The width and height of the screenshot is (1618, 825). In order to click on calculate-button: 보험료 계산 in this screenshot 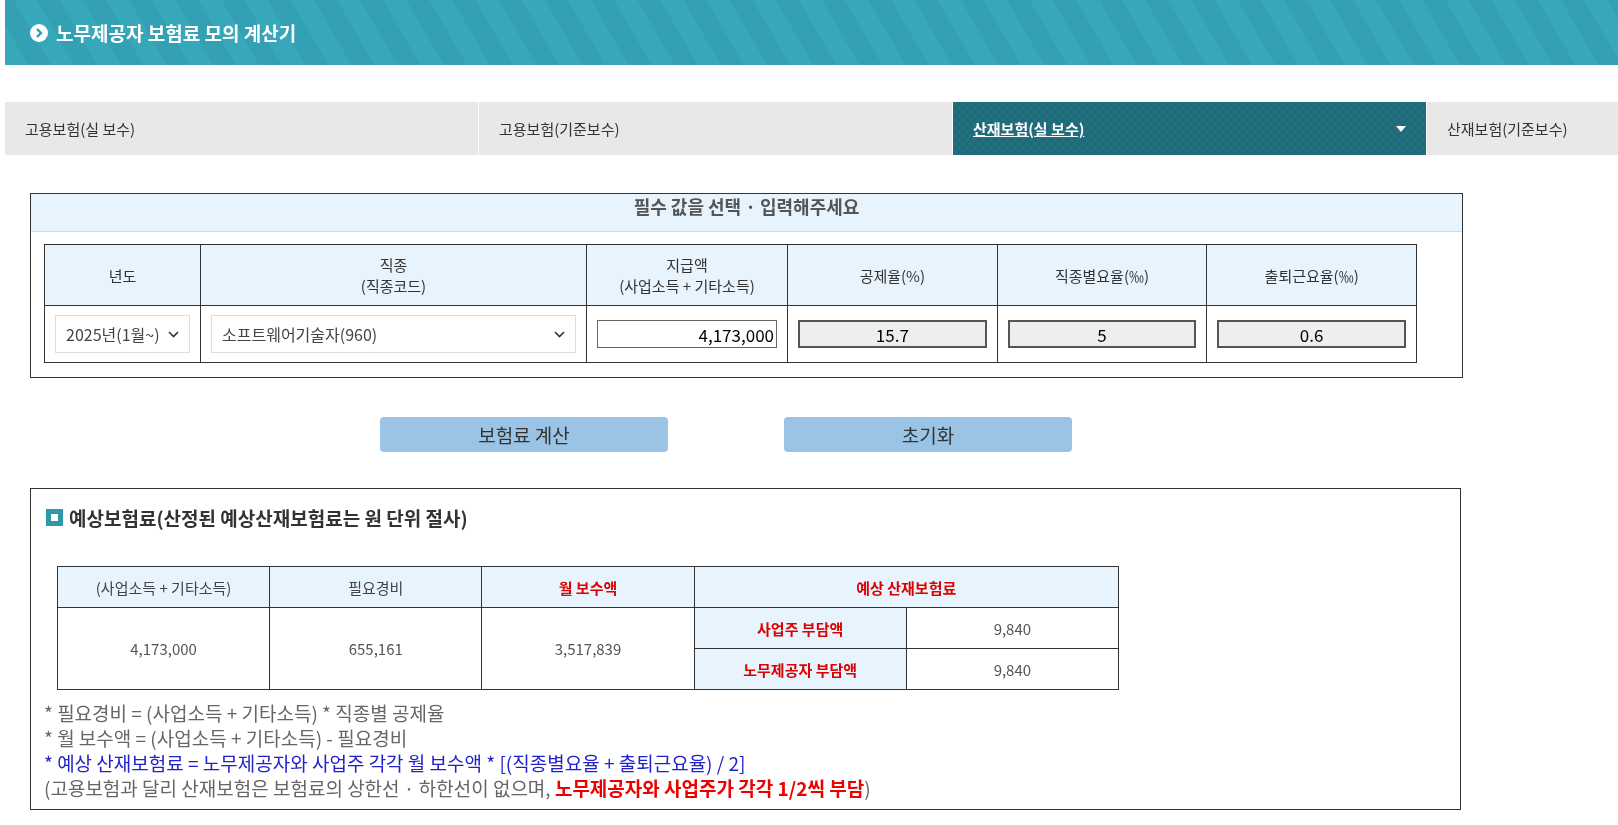, I will do `click(524, 434)`.